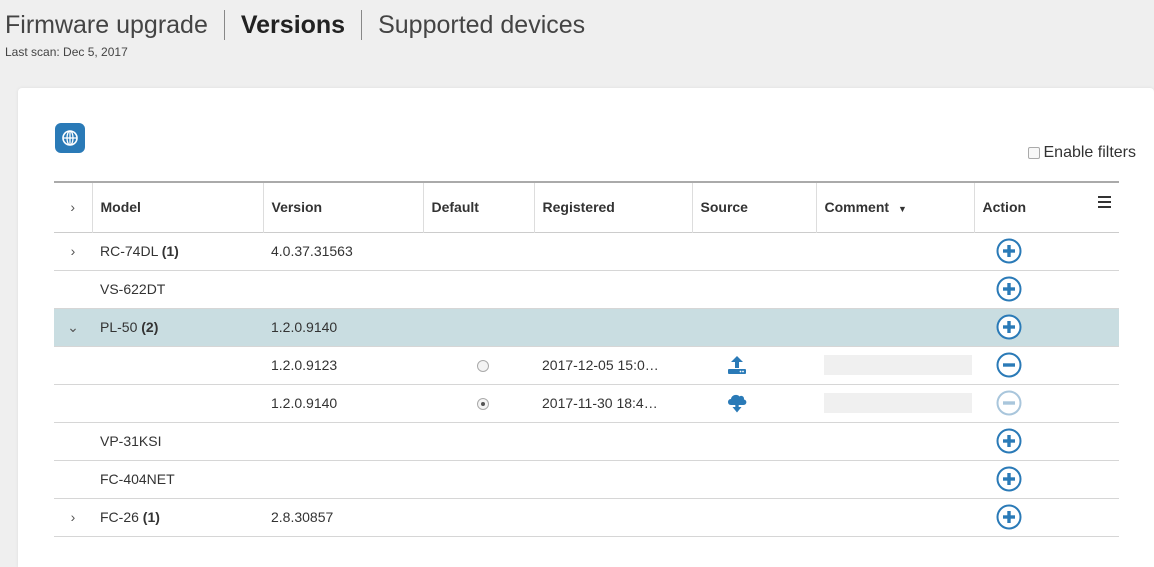 The width and height of the screenshot is (1154, 567). I want to click on model-cell: FC-404NET, so click(177, 479).